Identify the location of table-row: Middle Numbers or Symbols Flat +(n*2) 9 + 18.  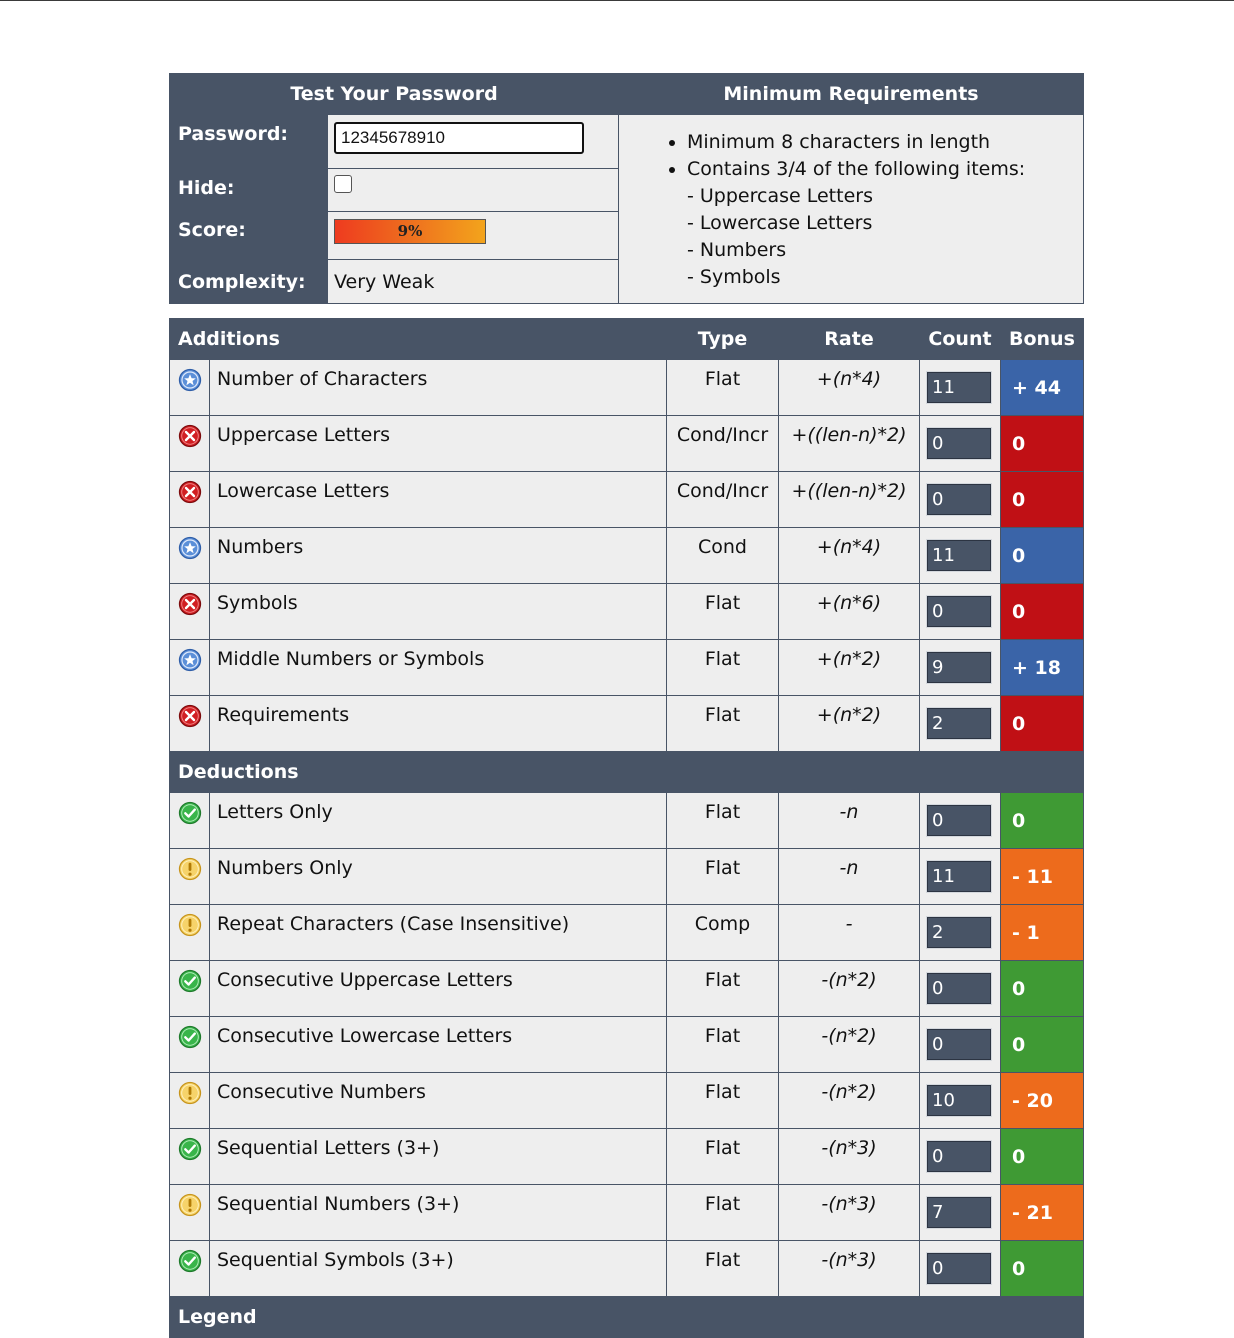
(626, 667).